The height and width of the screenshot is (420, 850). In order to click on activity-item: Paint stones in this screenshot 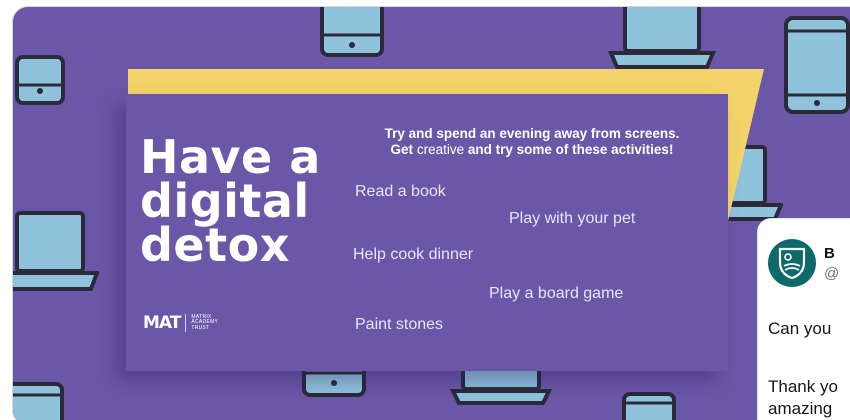, I will do `click(399, 324)`.